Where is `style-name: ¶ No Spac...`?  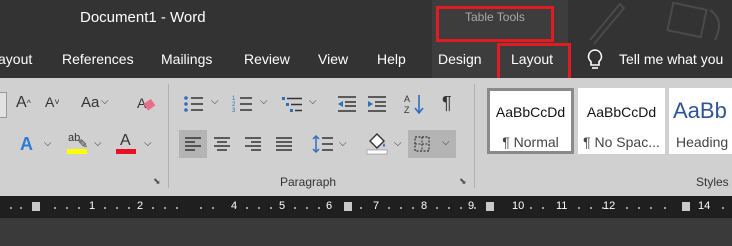
style-name: ¶ No Spac... is located at coordinates (621, 142).